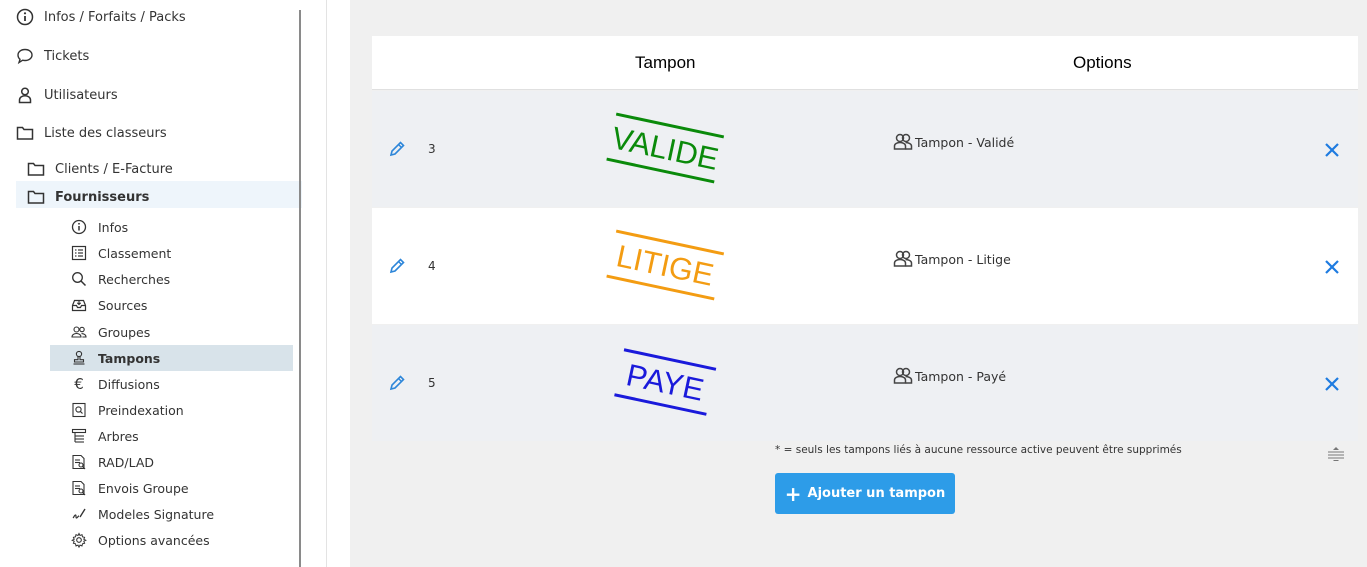 Image resolution: width=1367 pixels, height=567 pixels. I want to click on stamp-icon, so click(79, 358).